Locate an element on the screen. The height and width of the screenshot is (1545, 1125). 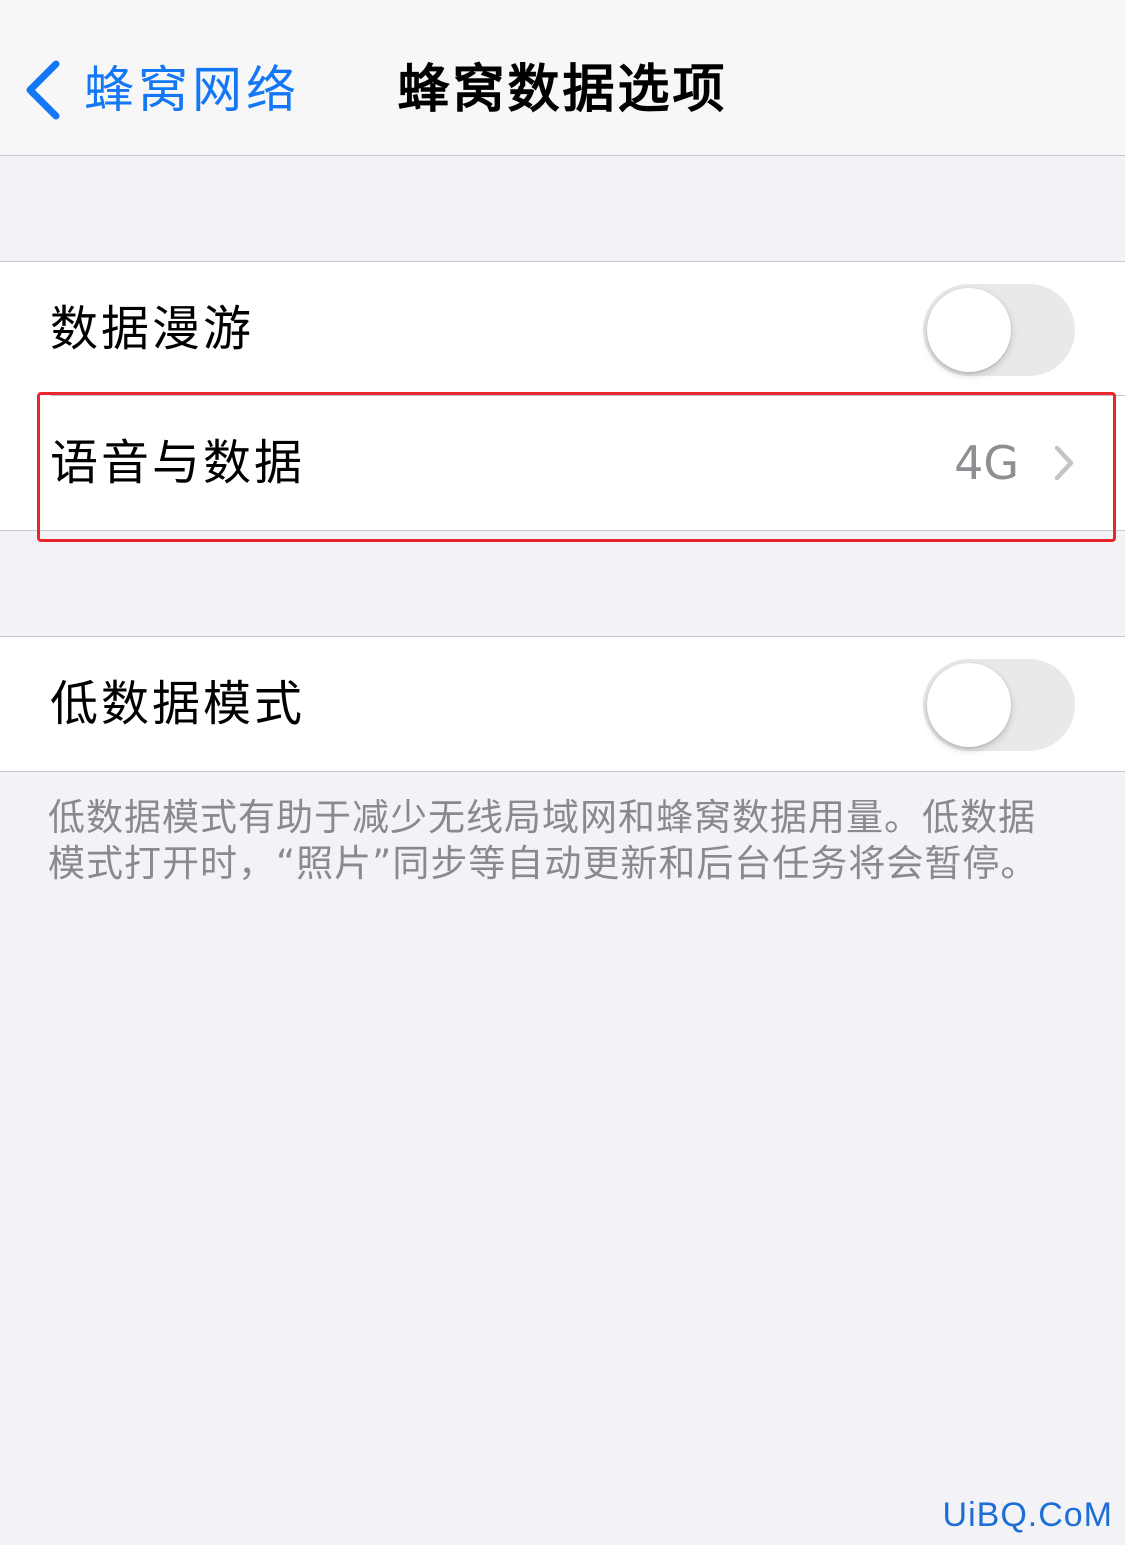
row-low-data-mode: 低数据模式 is located at coordinates (562, 704).